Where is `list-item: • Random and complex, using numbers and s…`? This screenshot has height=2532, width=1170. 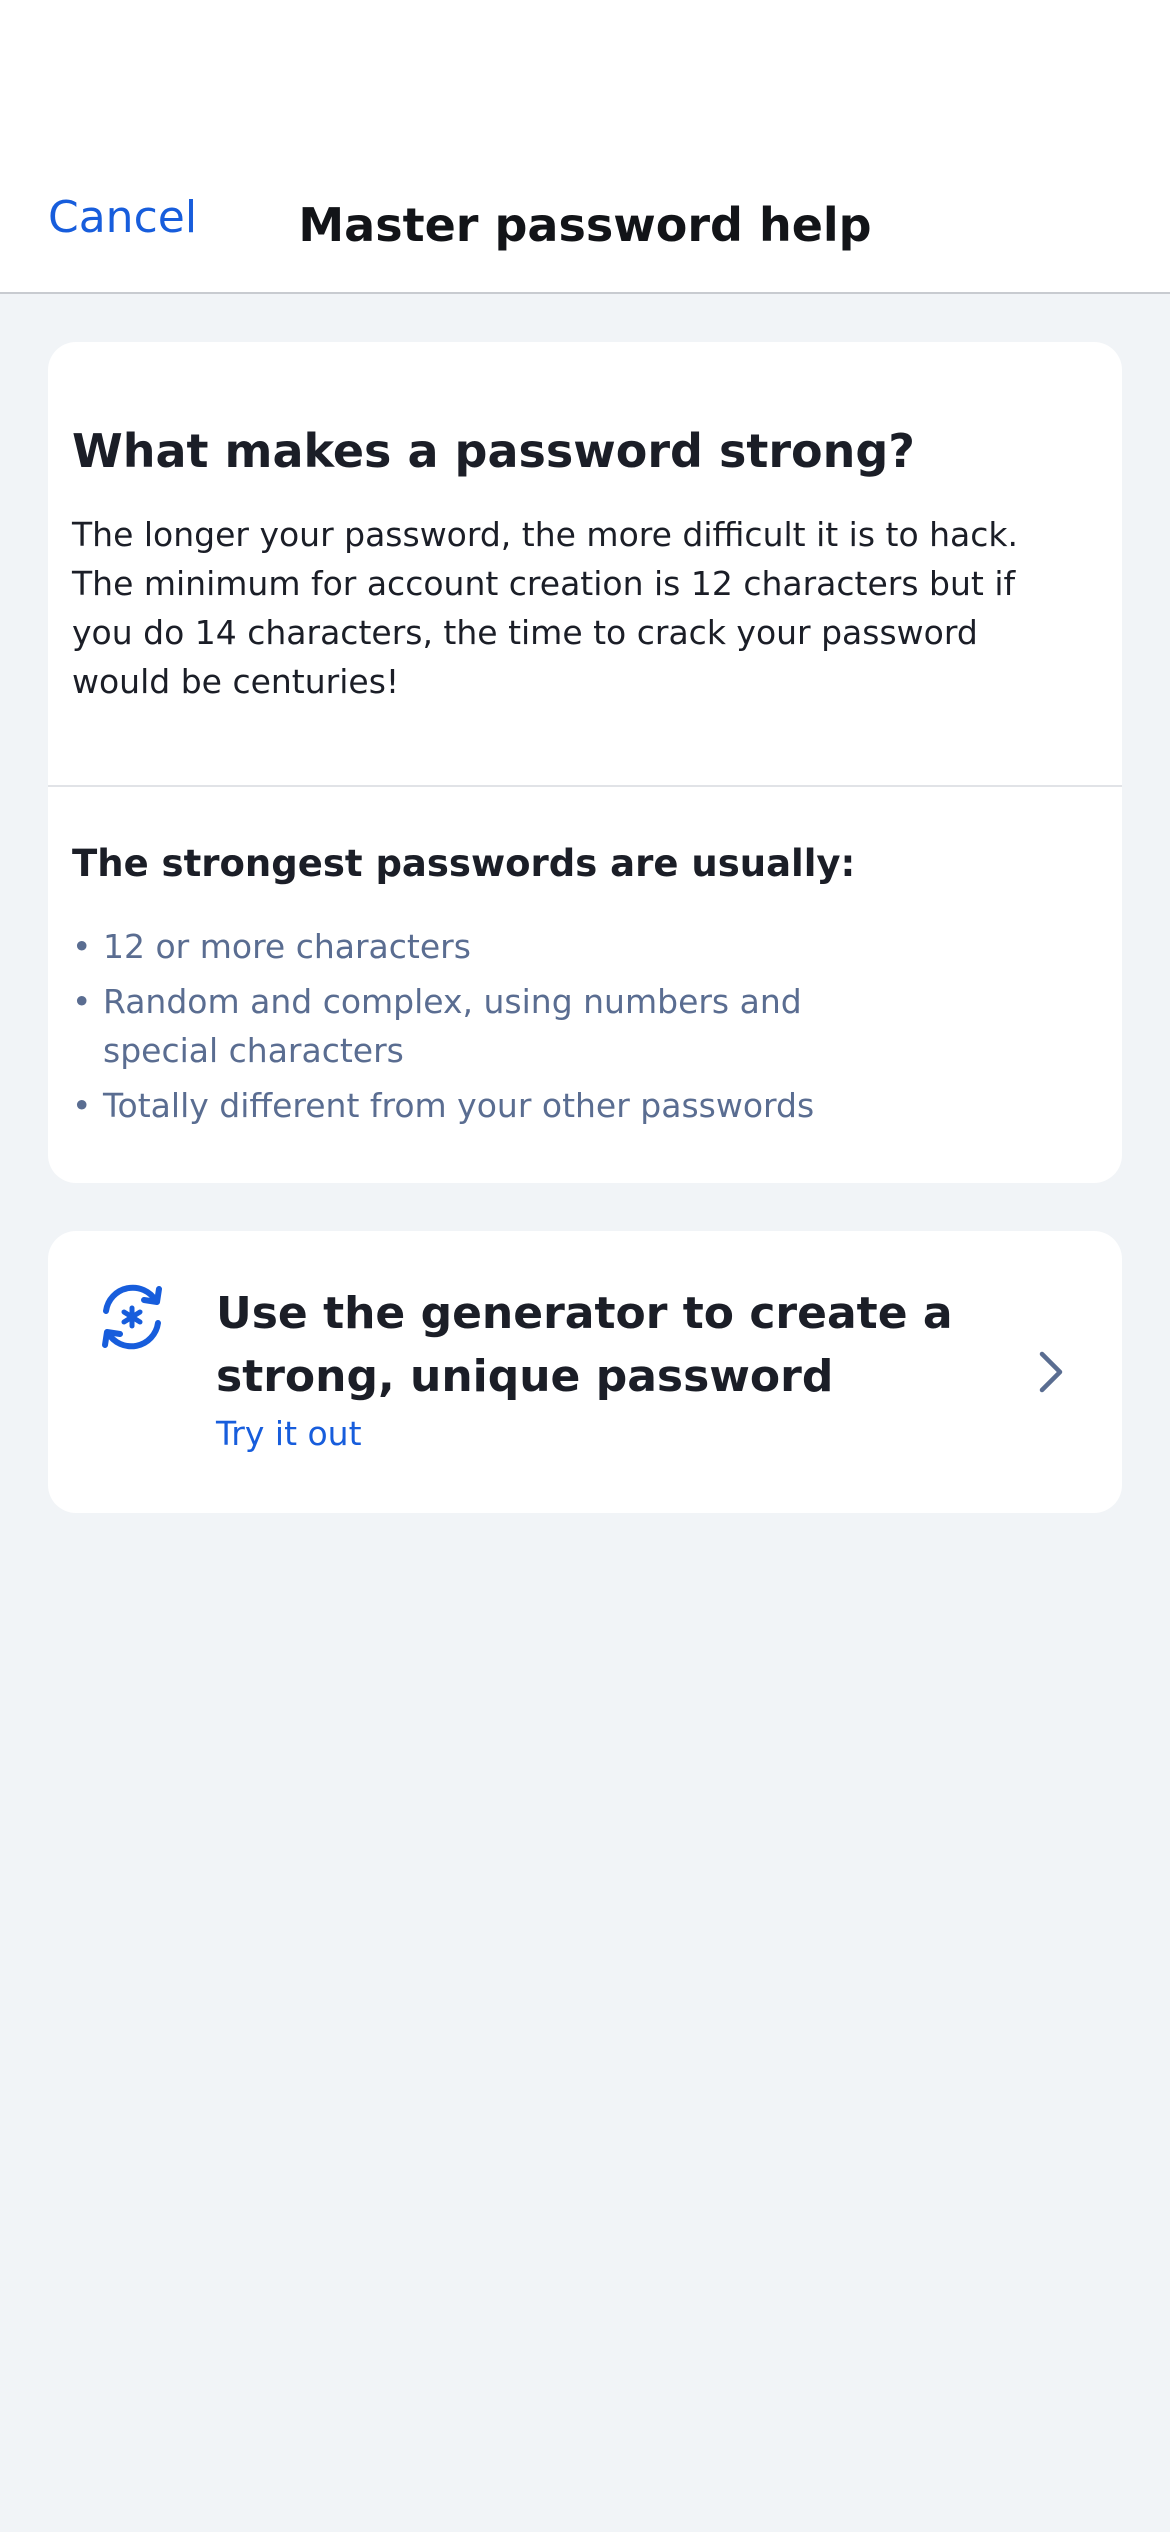 list-item: • Random and complex, using numbers and s… is located at coordinates (452, 1026).